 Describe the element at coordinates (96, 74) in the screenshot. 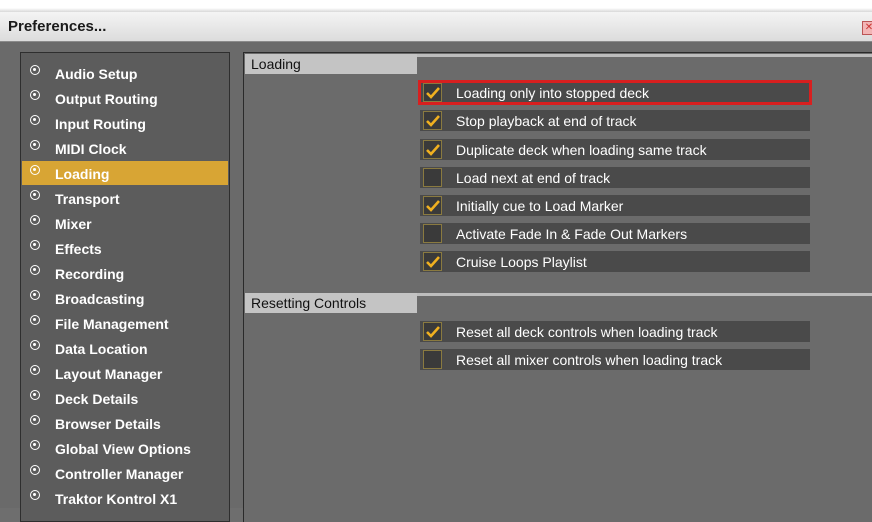

I see `sidebar-item-label: Audio Setup` at that location.